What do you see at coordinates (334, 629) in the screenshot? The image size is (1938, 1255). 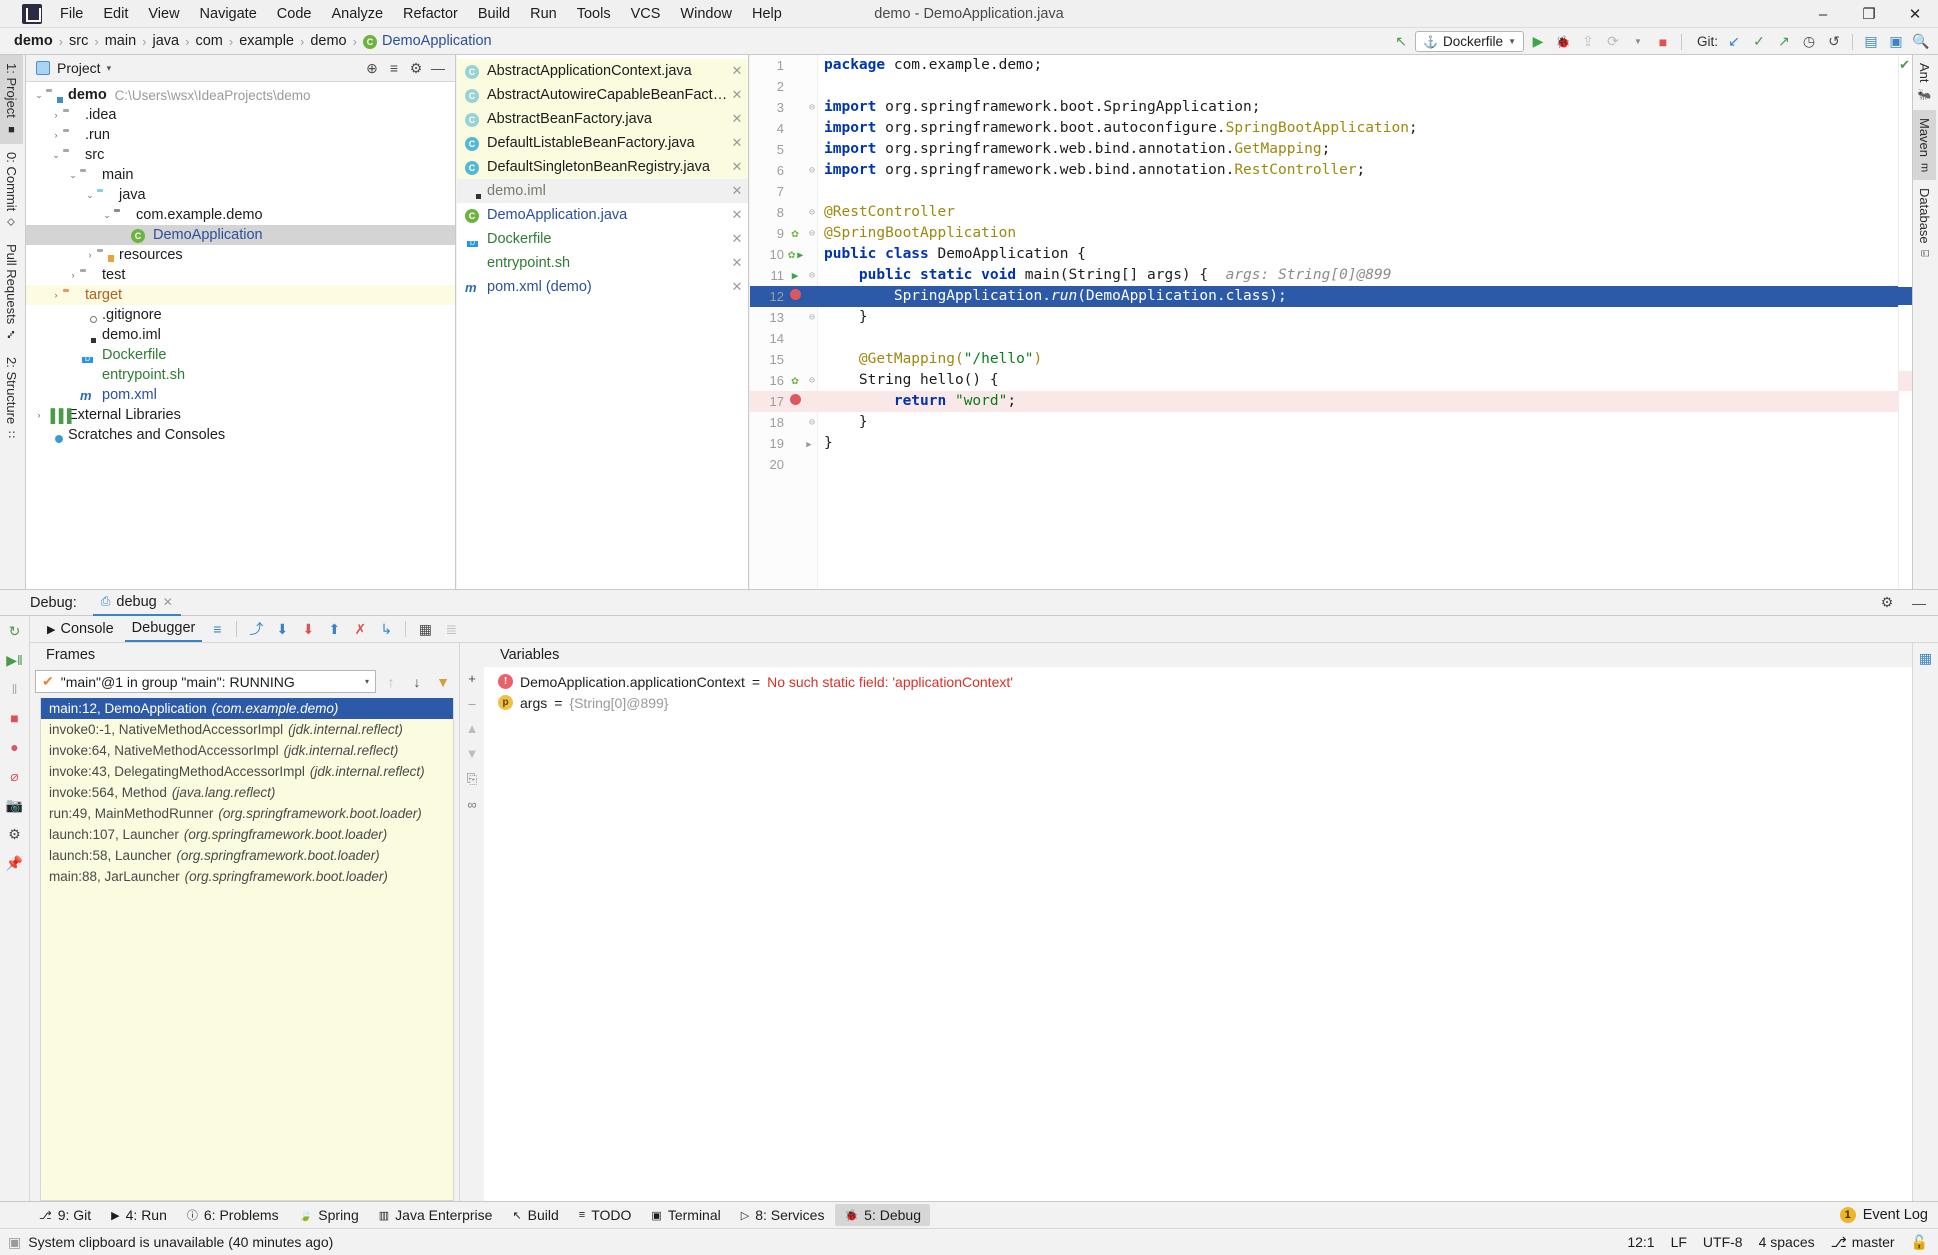 I see `step-out-icon: ⬆` at bounding box center [334, 629].